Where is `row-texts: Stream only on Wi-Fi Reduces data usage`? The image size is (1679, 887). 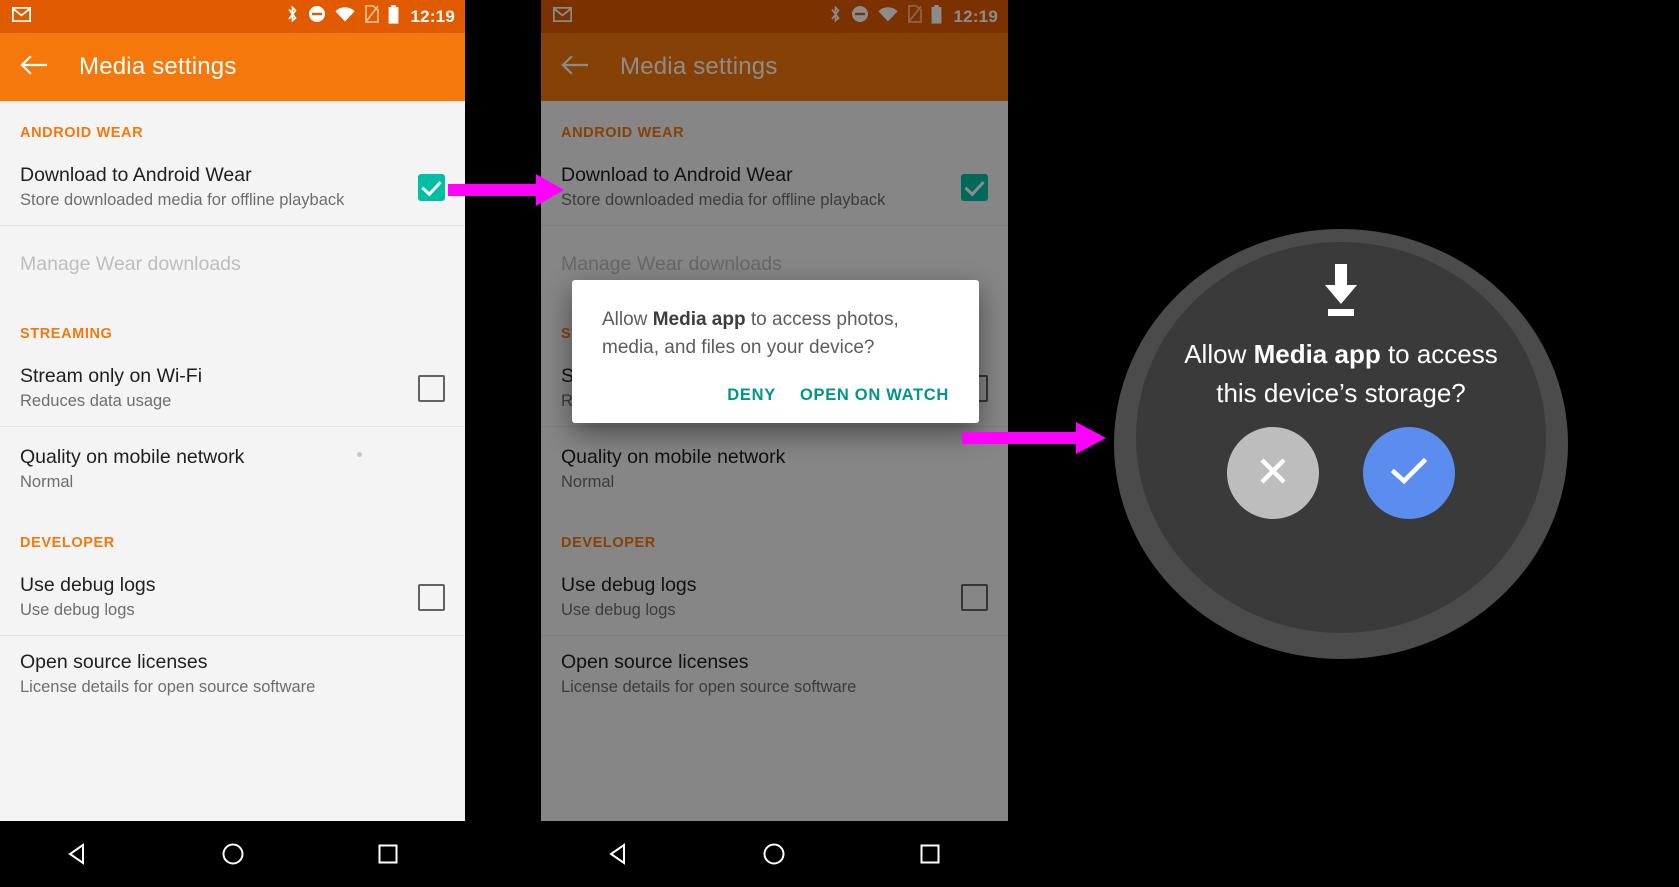
row-texts: Stream only on Wi-Fi Reduces data usage is located at coordinates (213, 388).